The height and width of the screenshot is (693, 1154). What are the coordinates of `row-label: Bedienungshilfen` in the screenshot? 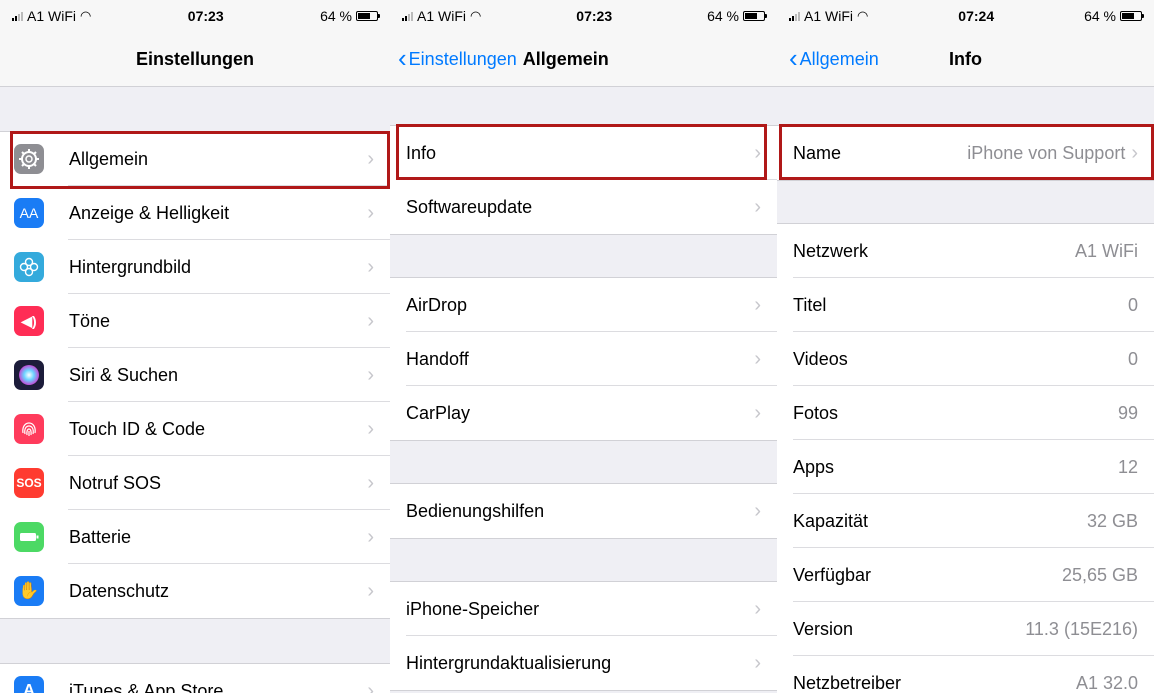 It's located at (475, 510).